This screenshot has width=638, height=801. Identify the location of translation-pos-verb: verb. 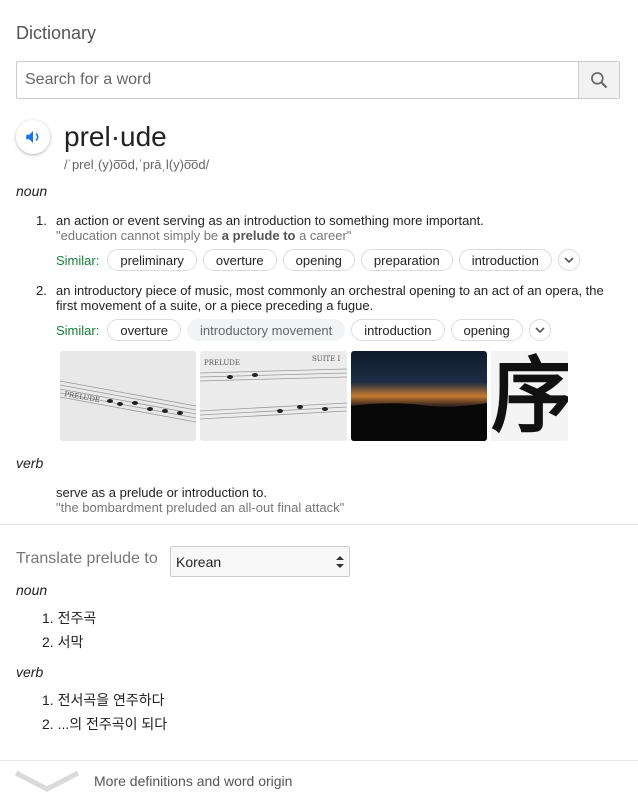
(30, 672).